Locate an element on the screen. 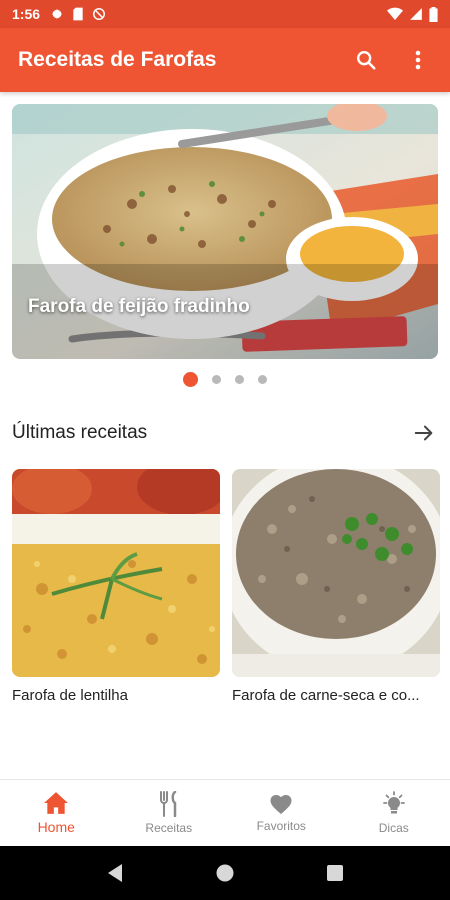  latest-recipes-header: Últimas receitas is located at coordinates (225, 433).